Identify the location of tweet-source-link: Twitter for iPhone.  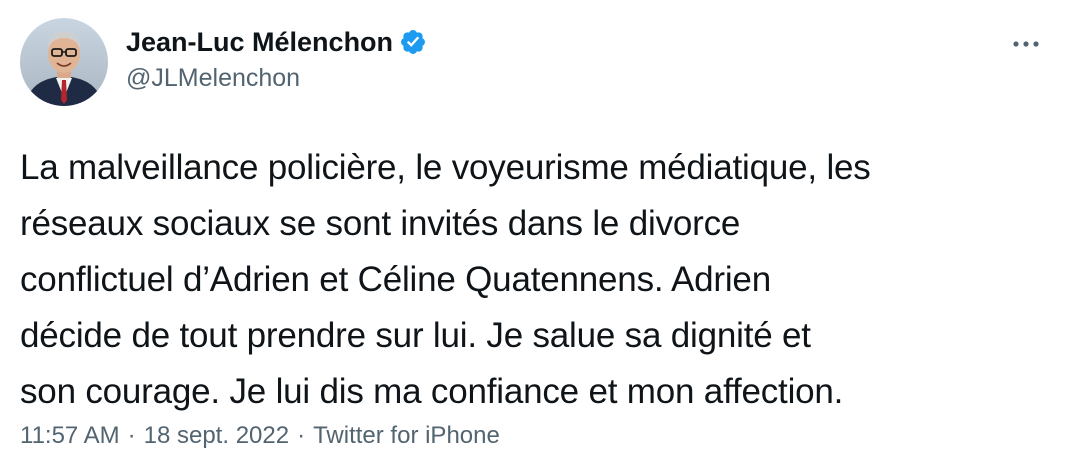
(406, 435).